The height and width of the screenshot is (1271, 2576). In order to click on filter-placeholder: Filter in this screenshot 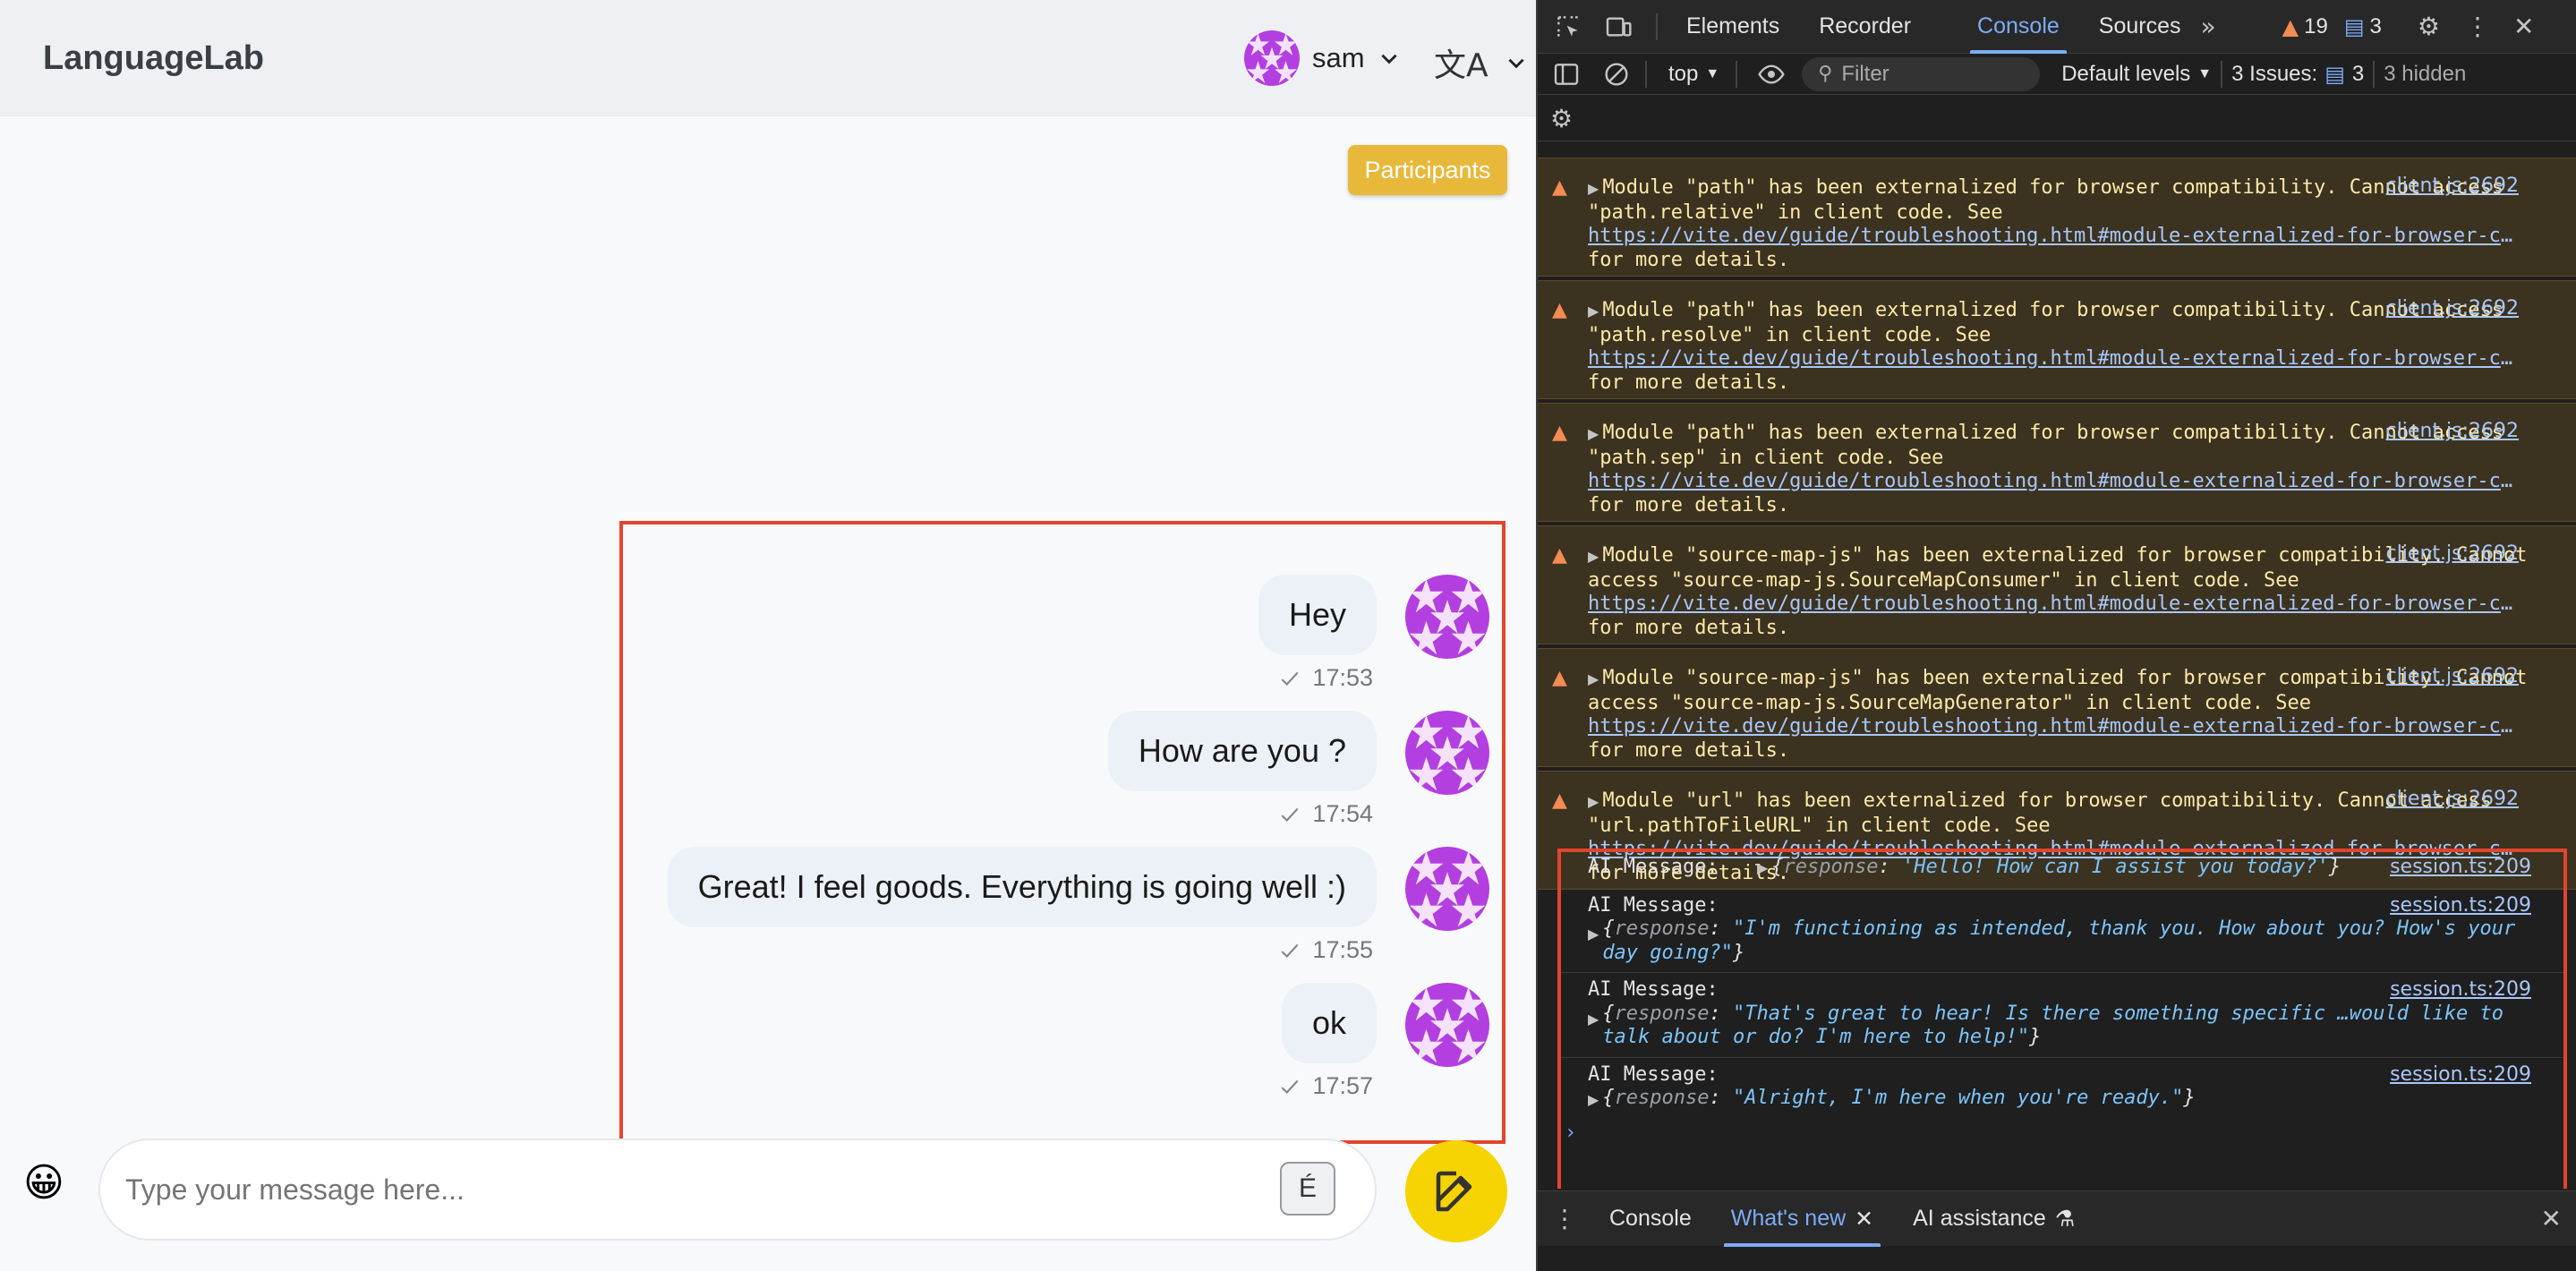, I will do `click(1865, 73)`.